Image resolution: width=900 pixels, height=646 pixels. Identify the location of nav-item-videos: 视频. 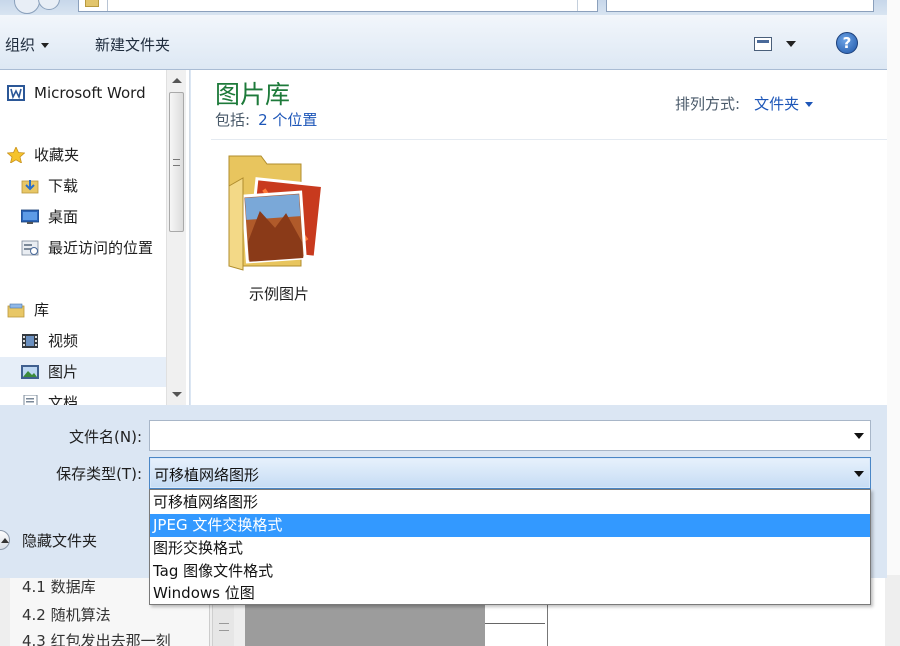
(83, 341).